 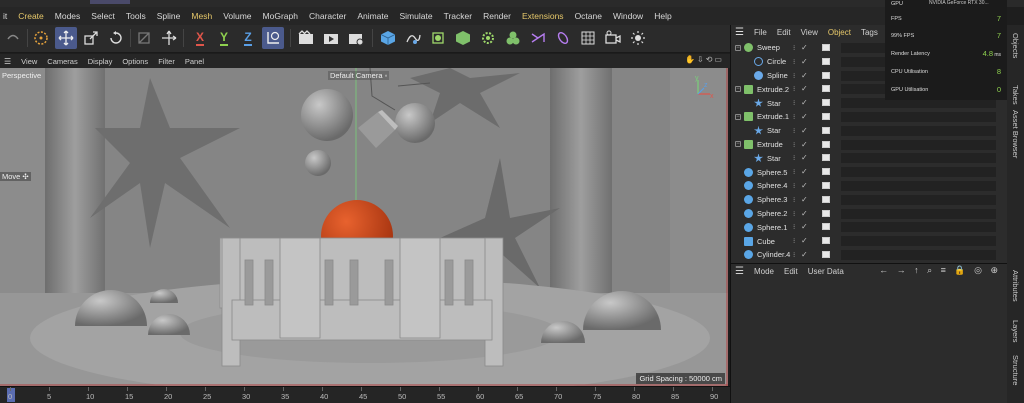 What do you see at coordinates (1015, 45) in the screenshot?
I see `side-tab-objects: Objects` at bounding box center [1015, 45].